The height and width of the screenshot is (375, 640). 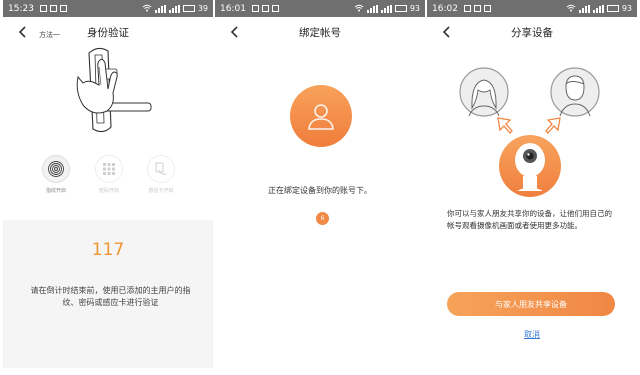 What do you see at coordinates (484, 92) in the screenshot?
I see `female-avatar-icon` at bounding box center [484, 92].